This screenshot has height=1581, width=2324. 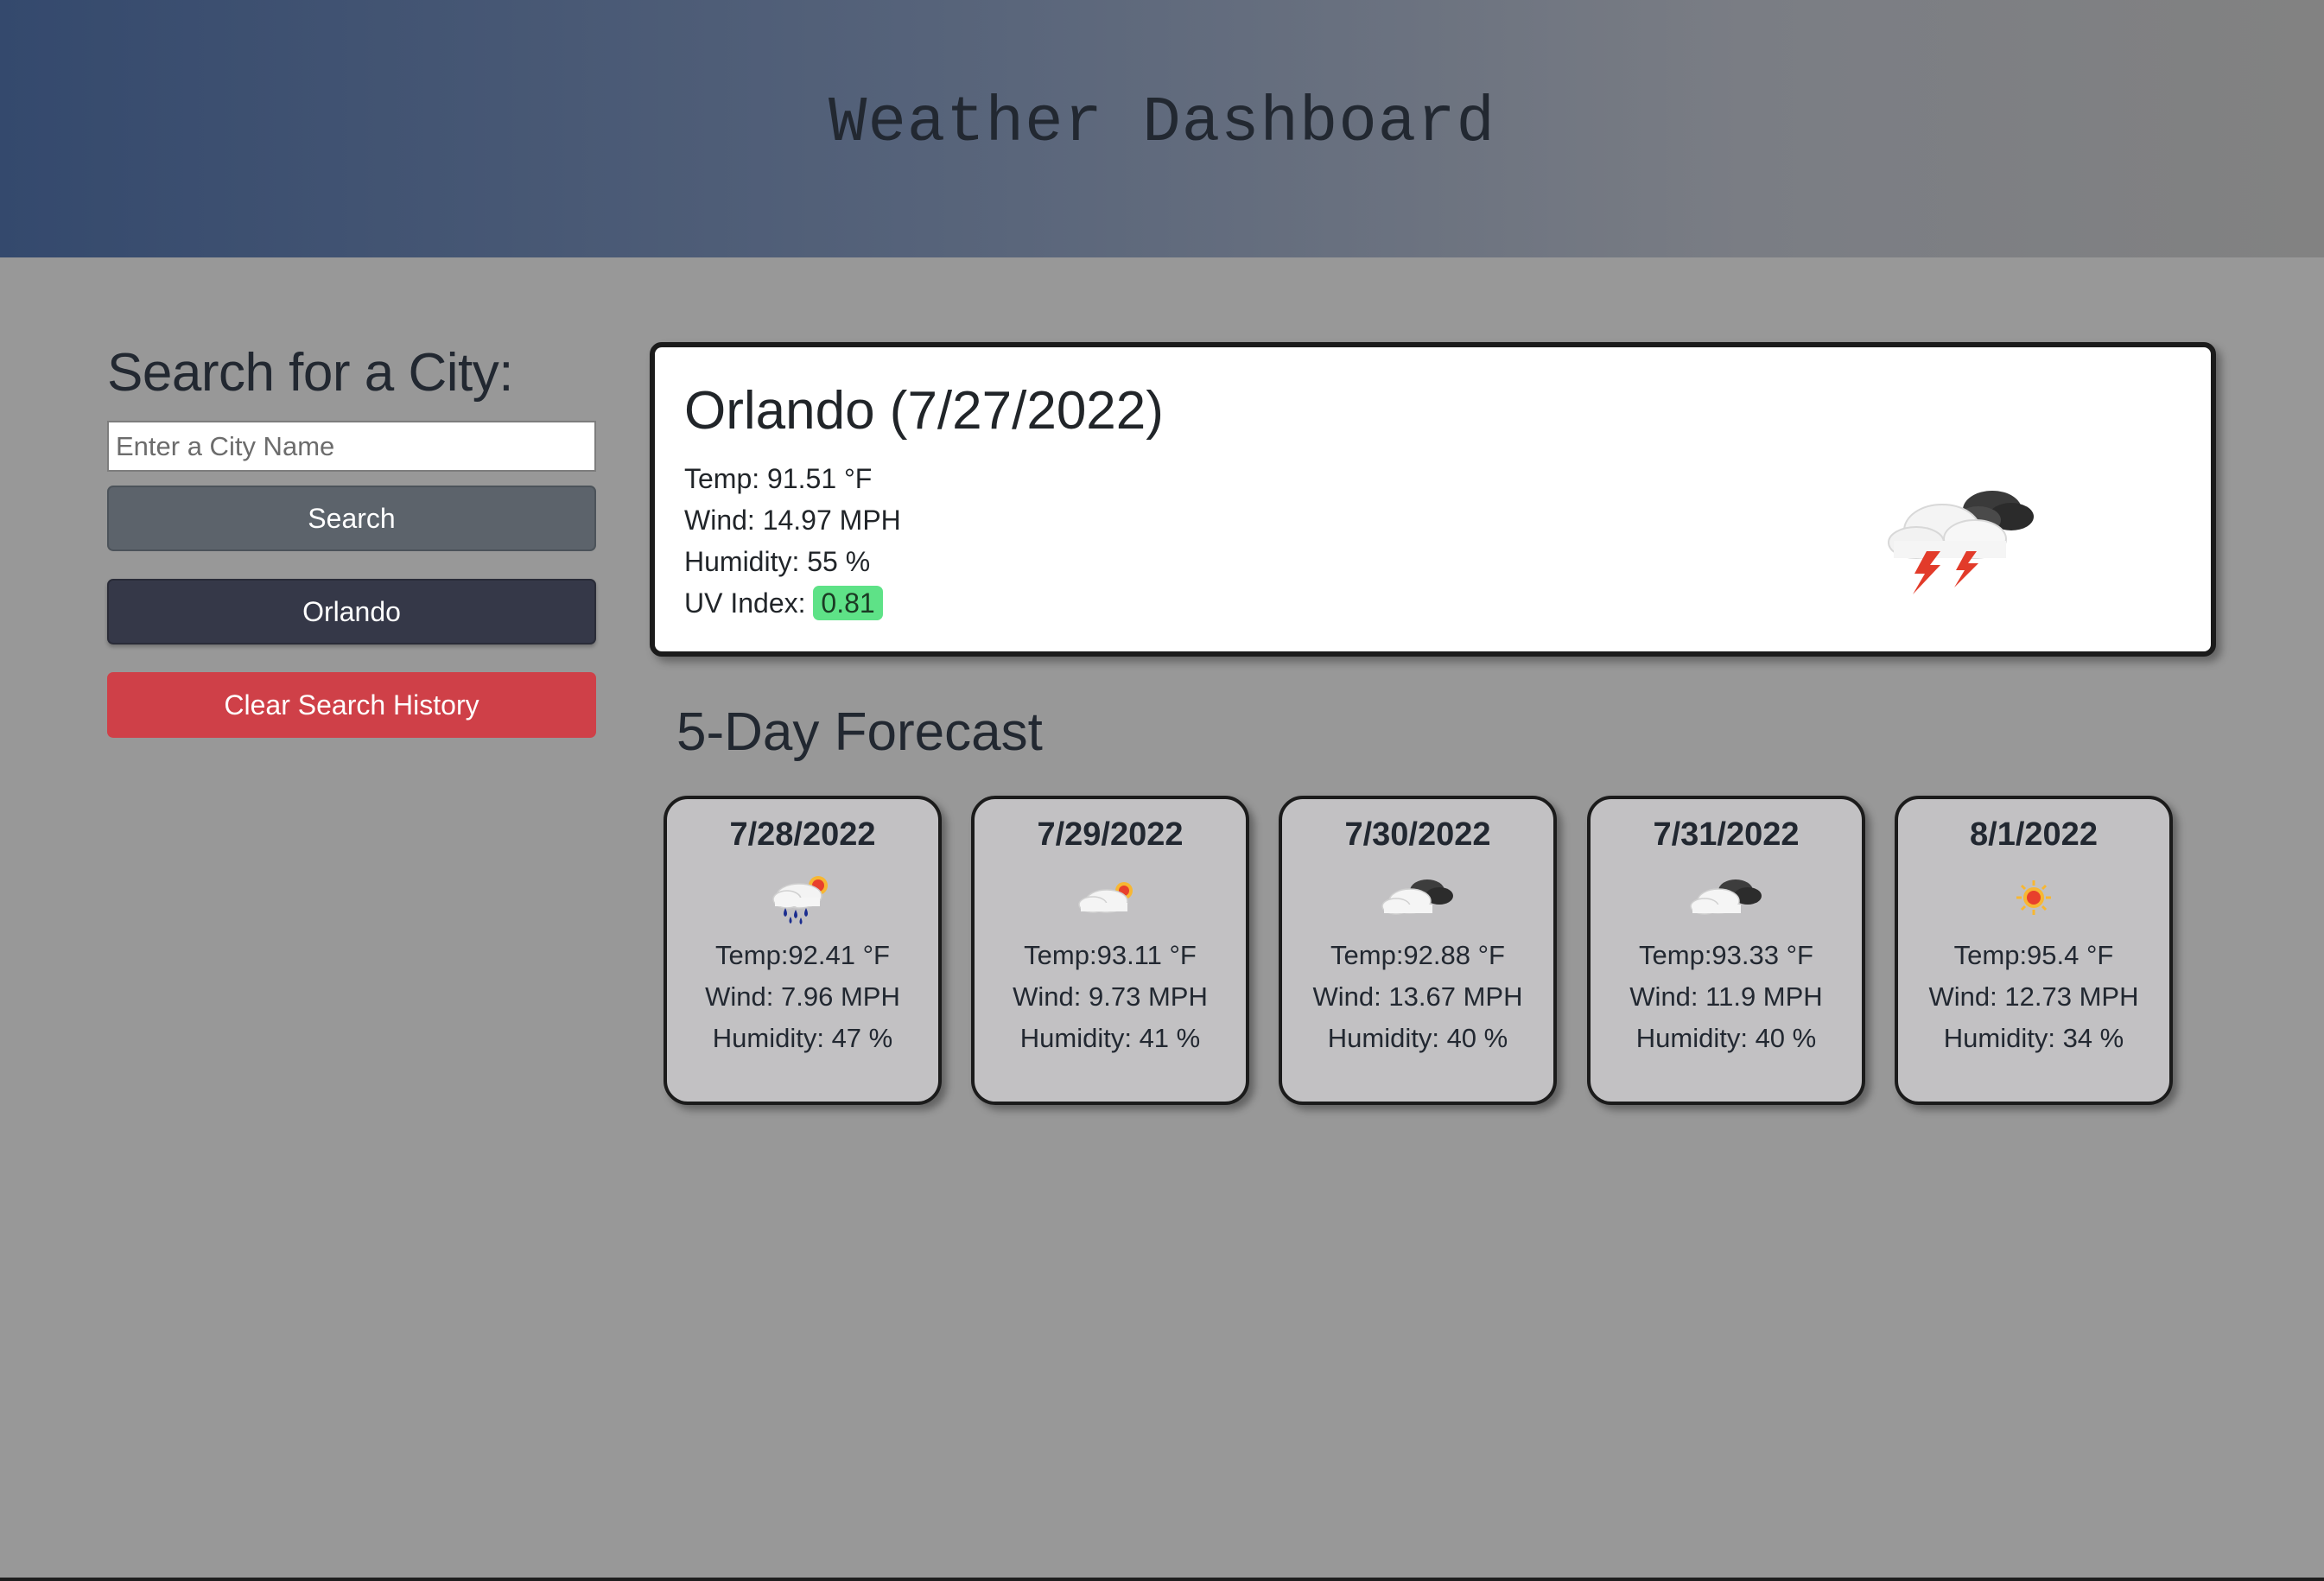 What do you see at coordinates (793, 520) in the screenshot?
I see `current-wind: Wind: 14.97 MPH` at bounding box center [793, 520].